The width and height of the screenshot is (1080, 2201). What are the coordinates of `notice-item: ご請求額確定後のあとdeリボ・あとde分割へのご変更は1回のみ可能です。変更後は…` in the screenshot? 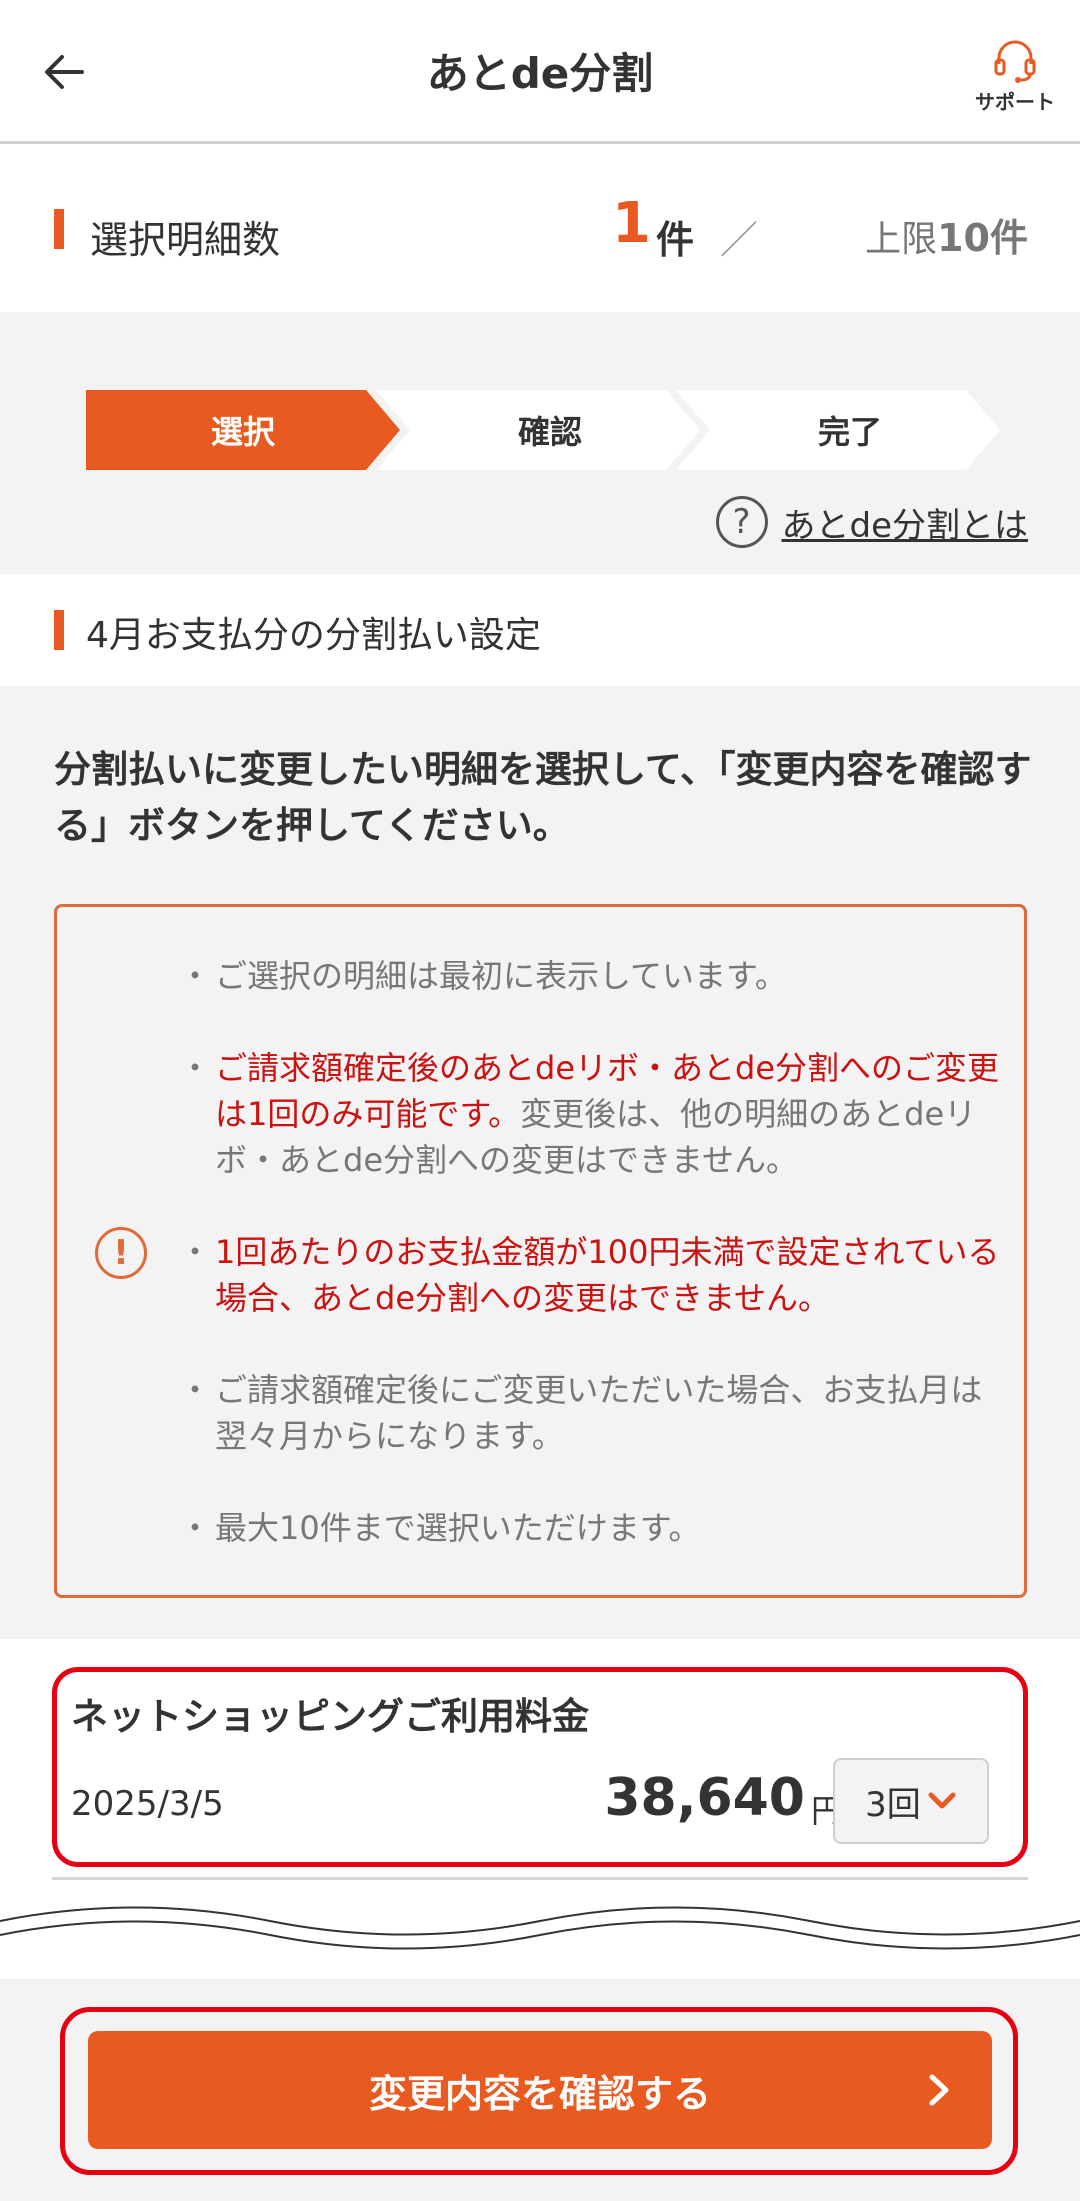 It's located at (590, 1114).